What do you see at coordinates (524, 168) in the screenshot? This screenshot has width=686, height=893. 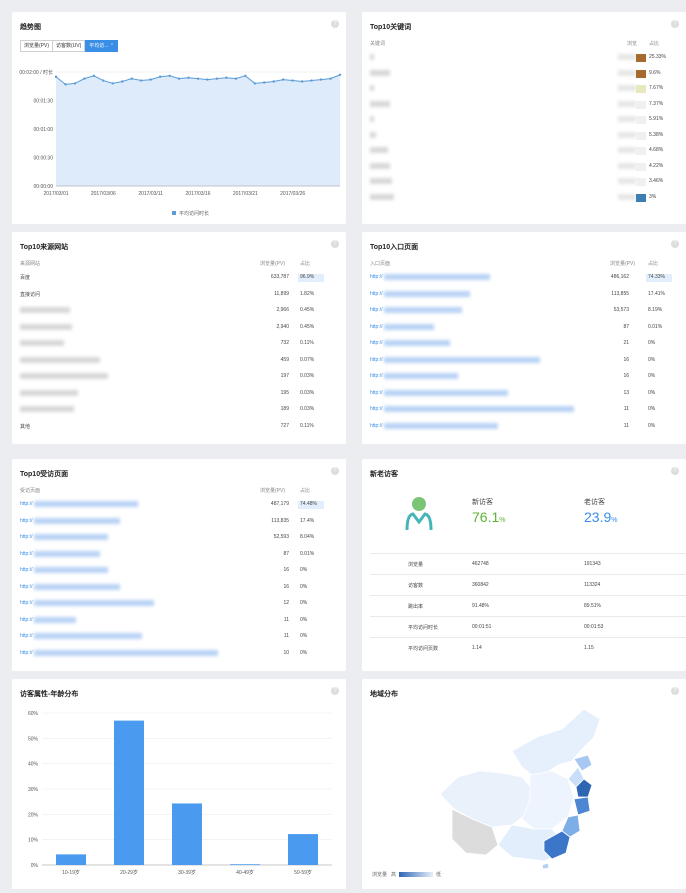 I see `keyword-row: 4.22%` at bounding box center [524, 168].